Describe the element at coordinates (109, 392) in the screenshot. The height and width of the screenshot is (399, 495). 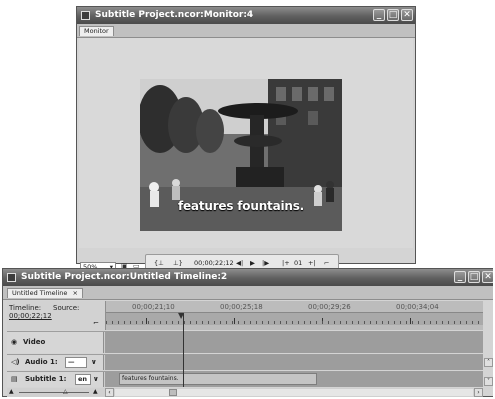
I see `scroll-left-icon: ‹` at that location.